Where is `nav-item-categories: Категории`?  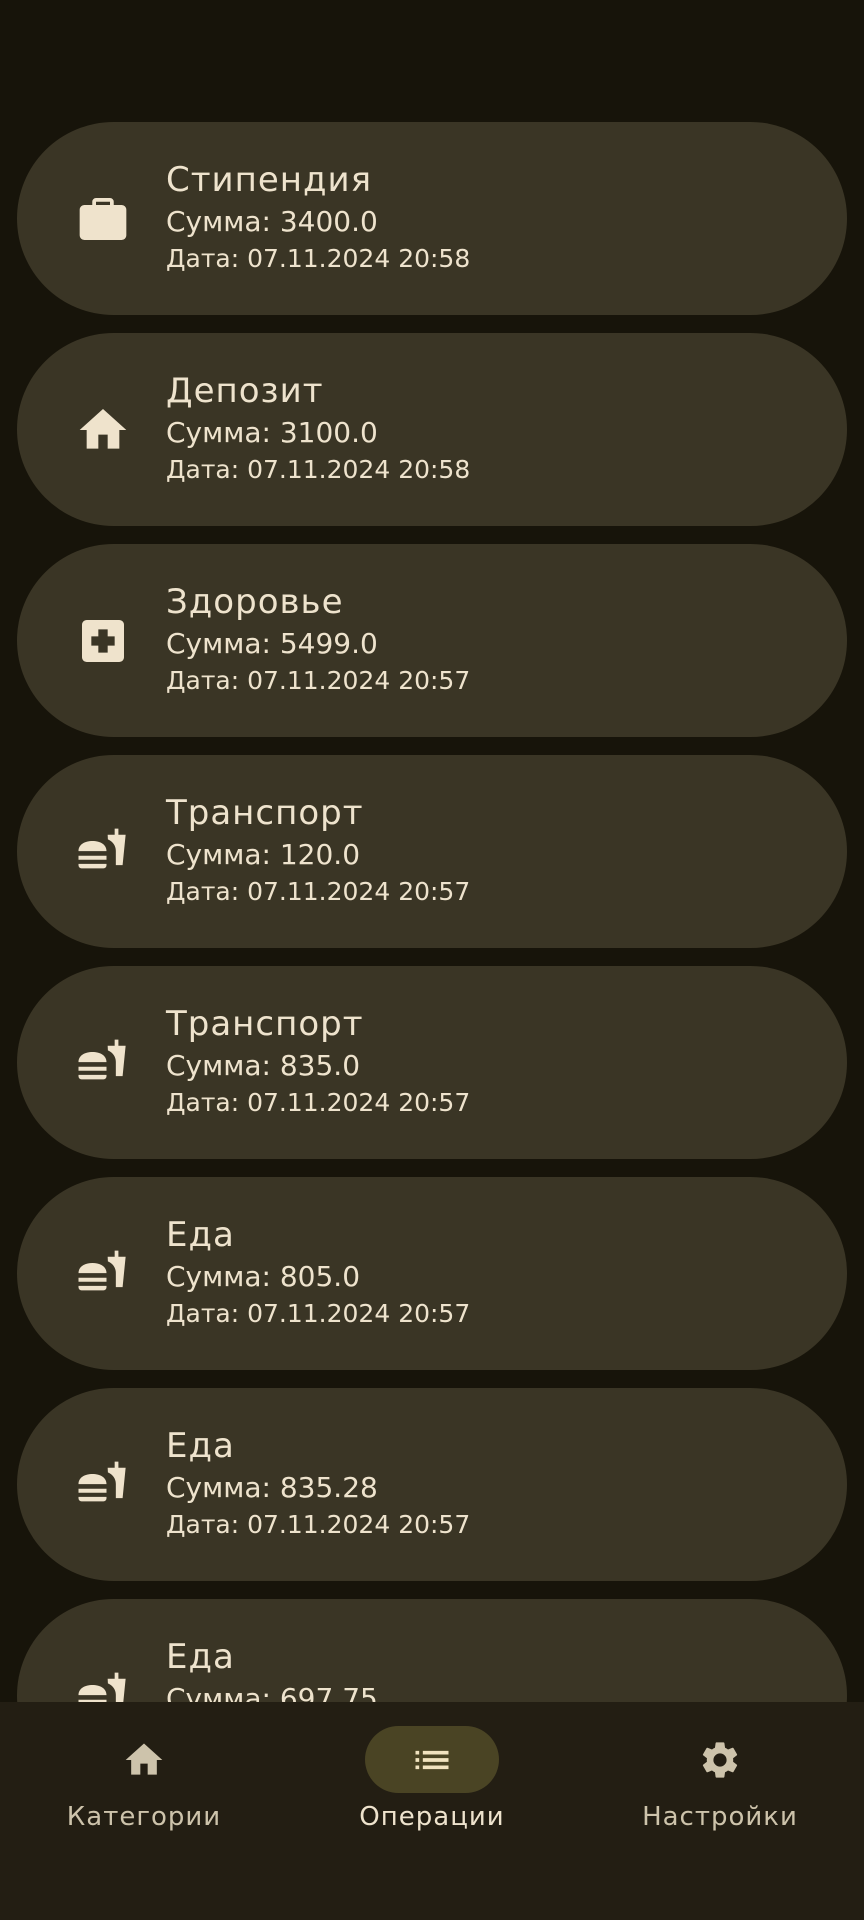
nav-item-categories: Категории is located at coordinates (144, 1811).